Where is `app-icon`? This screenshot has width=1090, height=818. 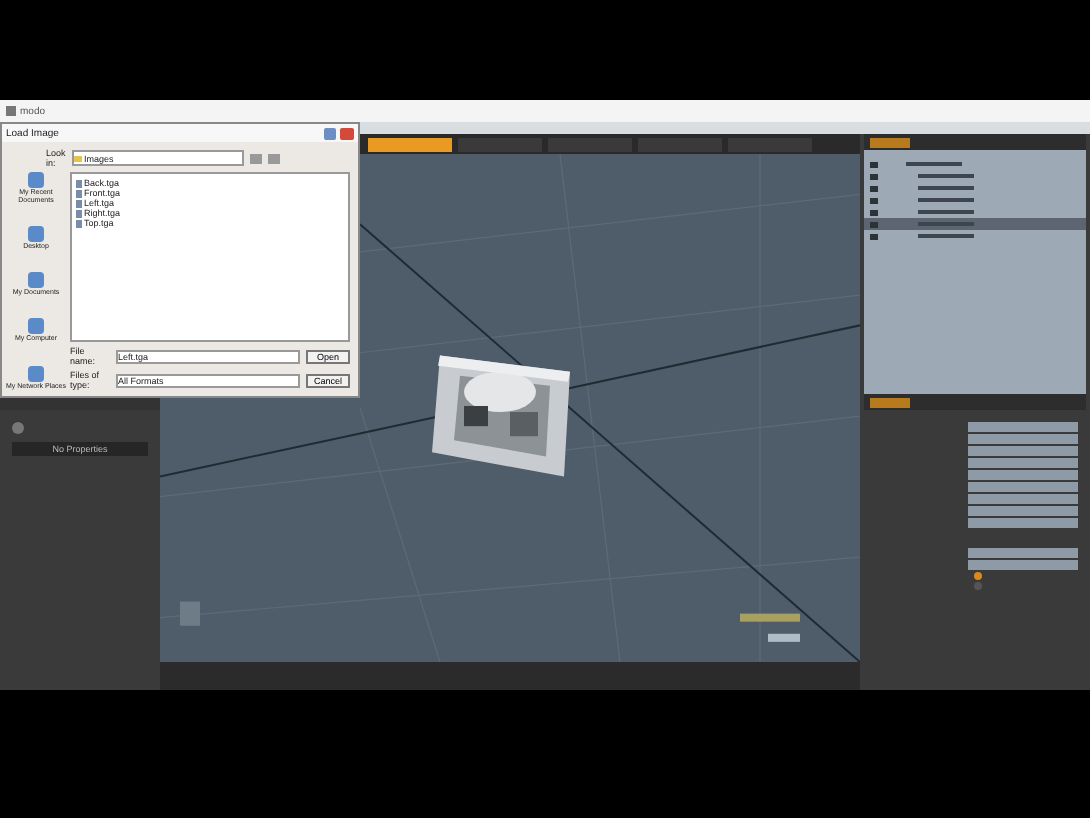 app-icon is located at coordinates (11, 111).